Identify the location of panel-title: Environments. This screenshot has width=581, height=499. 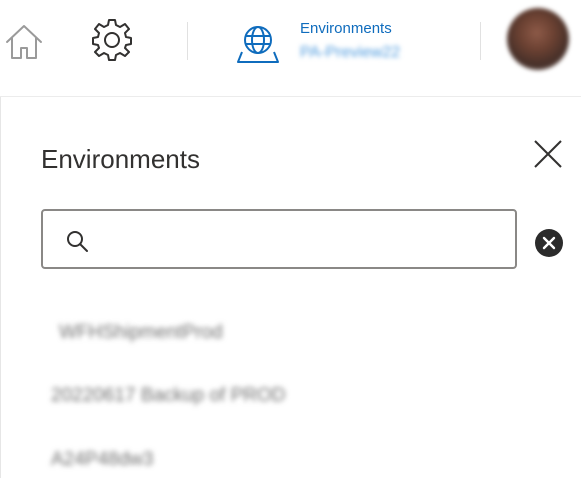
(120, 159).